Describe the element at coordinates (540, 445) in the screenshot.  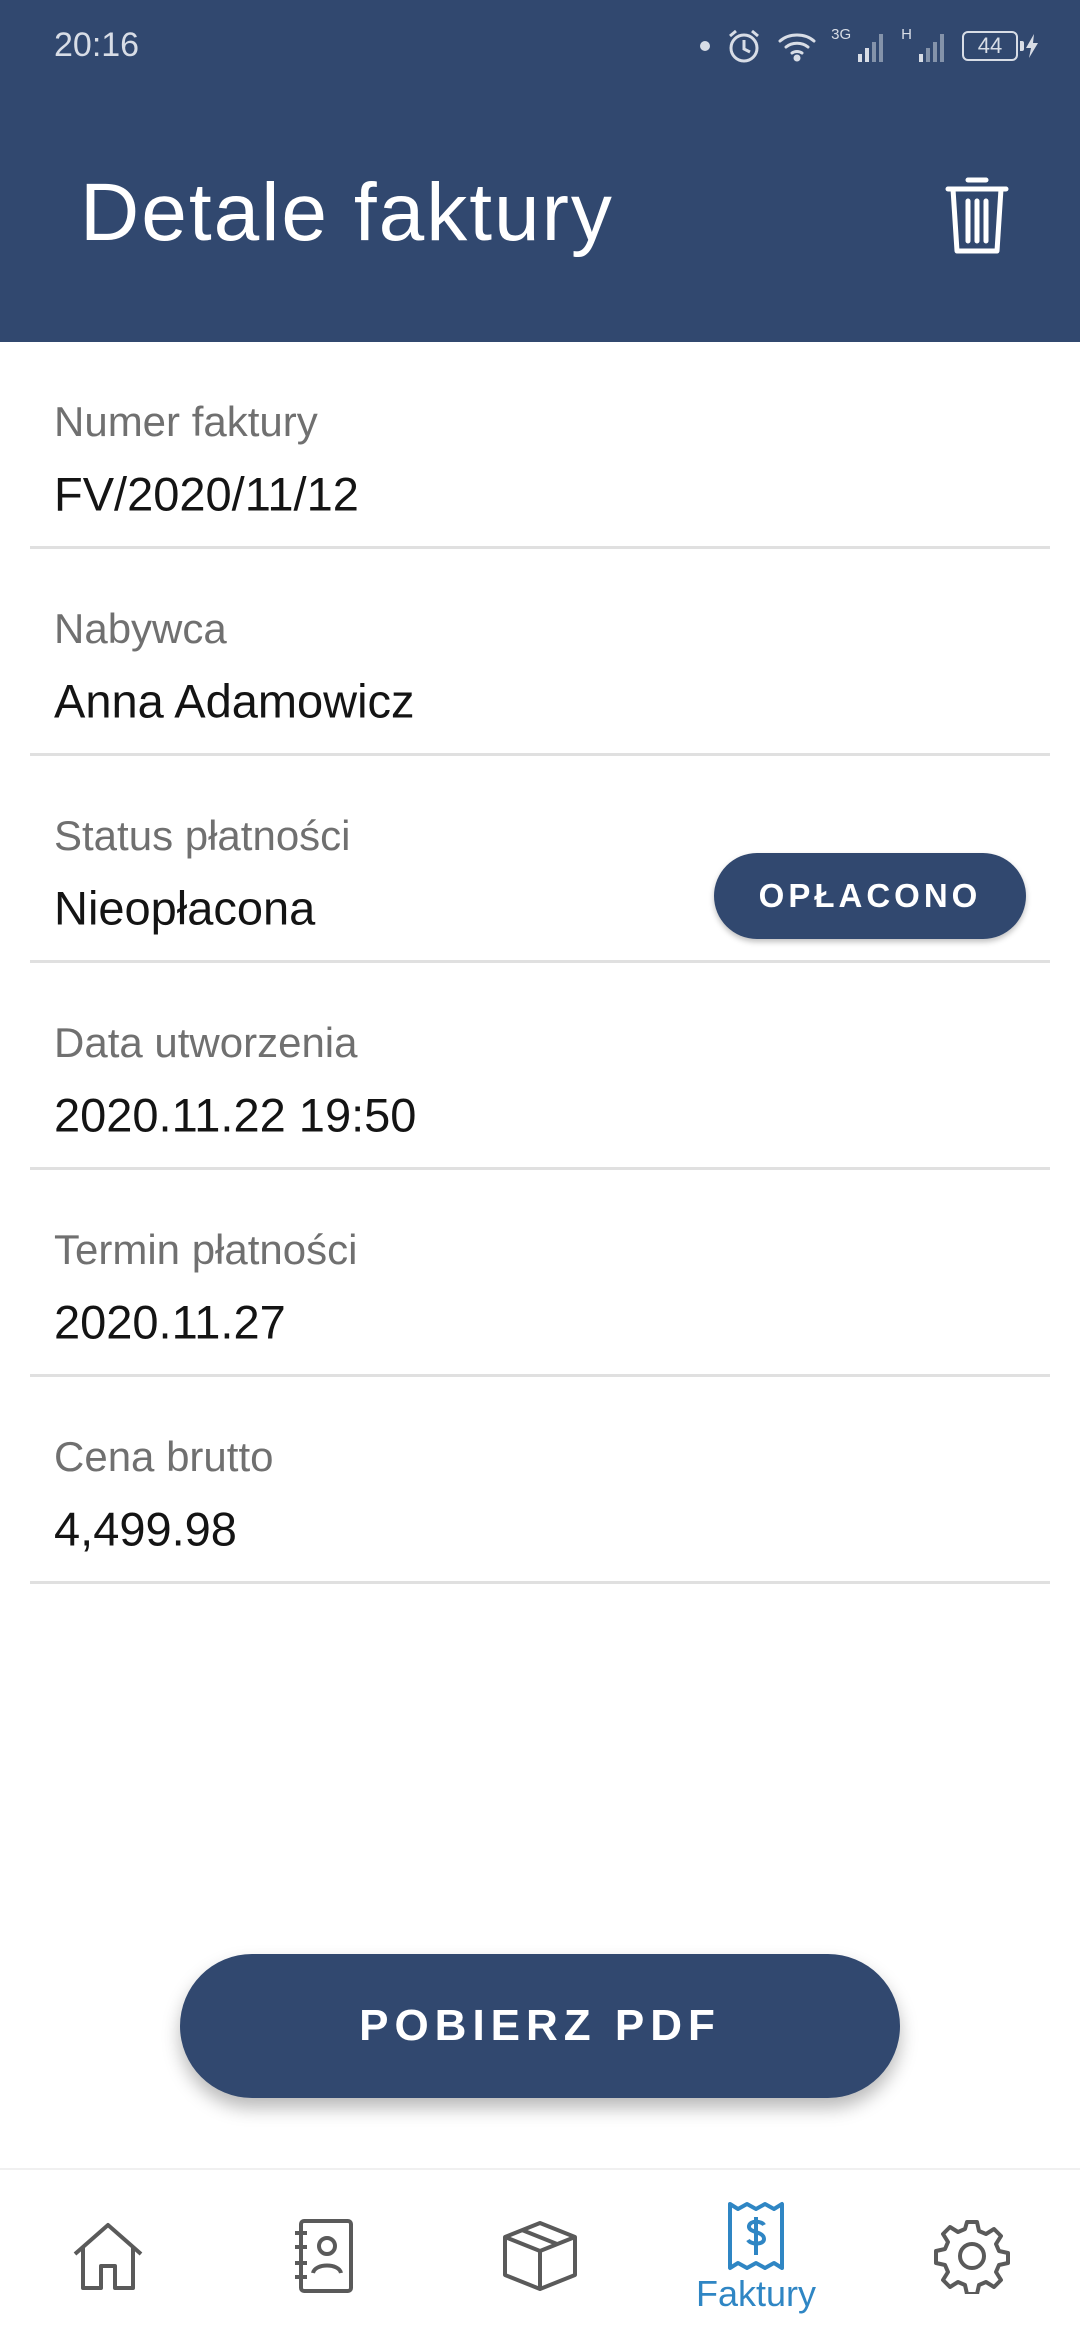
I see `detail-row-invoice-number: Numer faktury FV/2020/11/12` at that location.